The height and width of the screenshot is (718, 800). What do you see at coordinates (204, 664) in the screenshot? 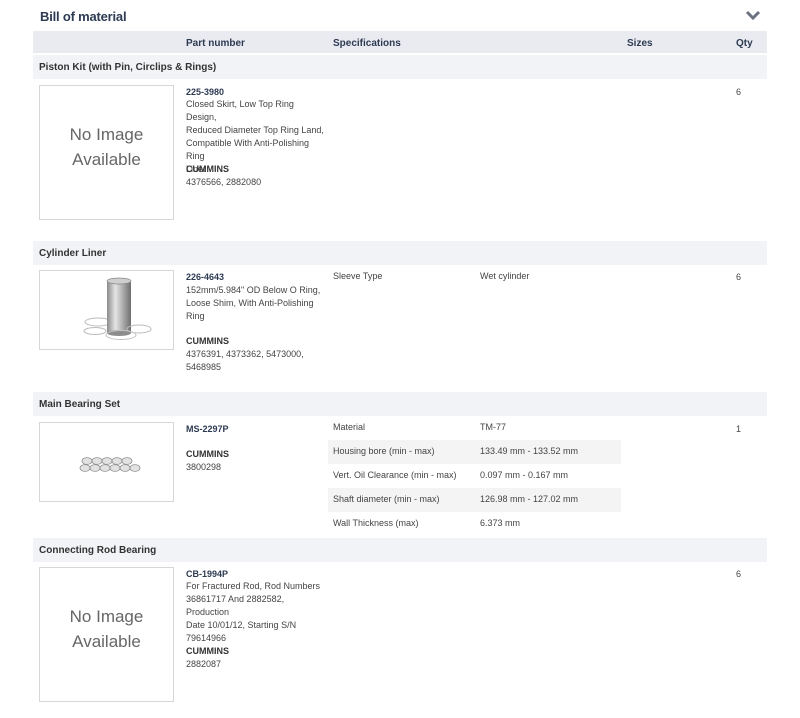
I see `oem-numbers: 2882087` at bounding box center [204, 664].